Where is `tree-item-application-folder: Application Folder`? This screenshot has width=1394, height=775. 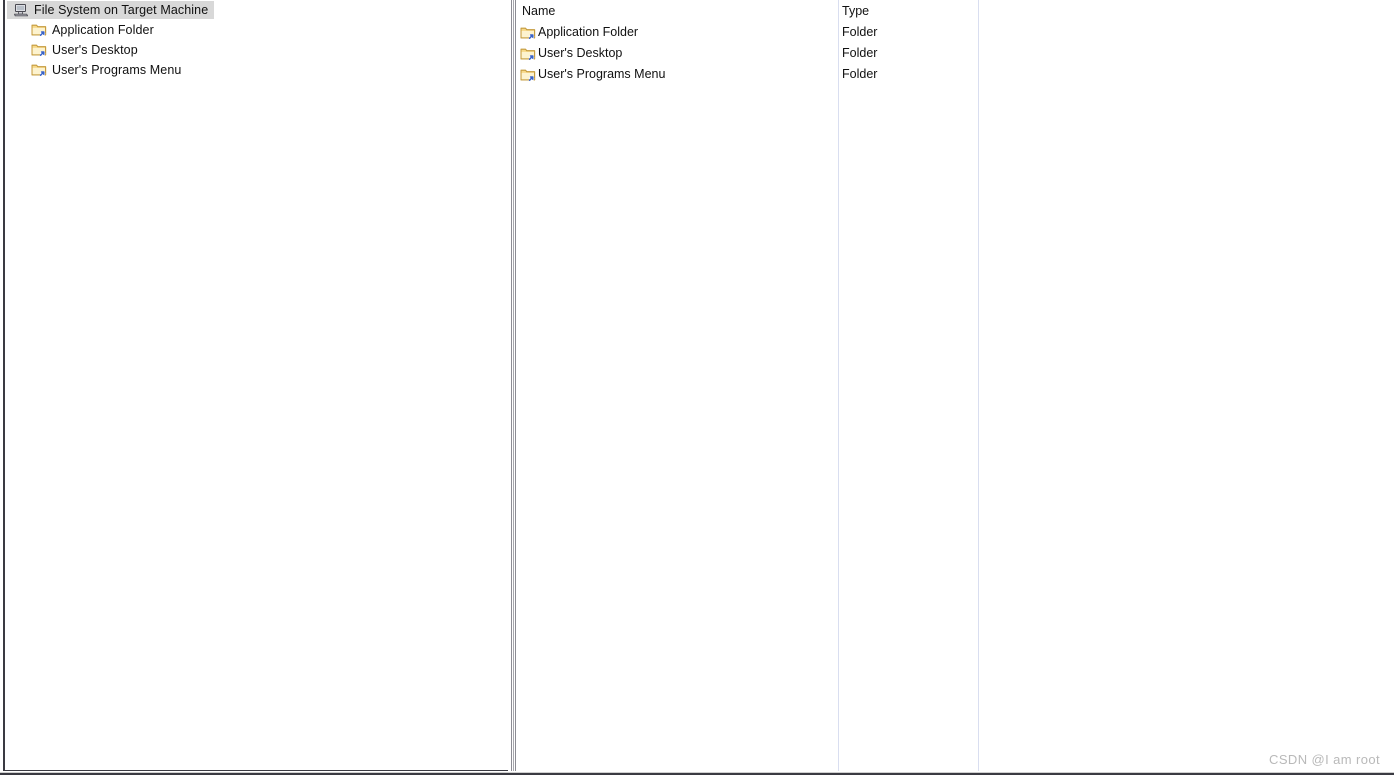 tree-item-application-folder: Application Folder is located at coordinates (259, 30).